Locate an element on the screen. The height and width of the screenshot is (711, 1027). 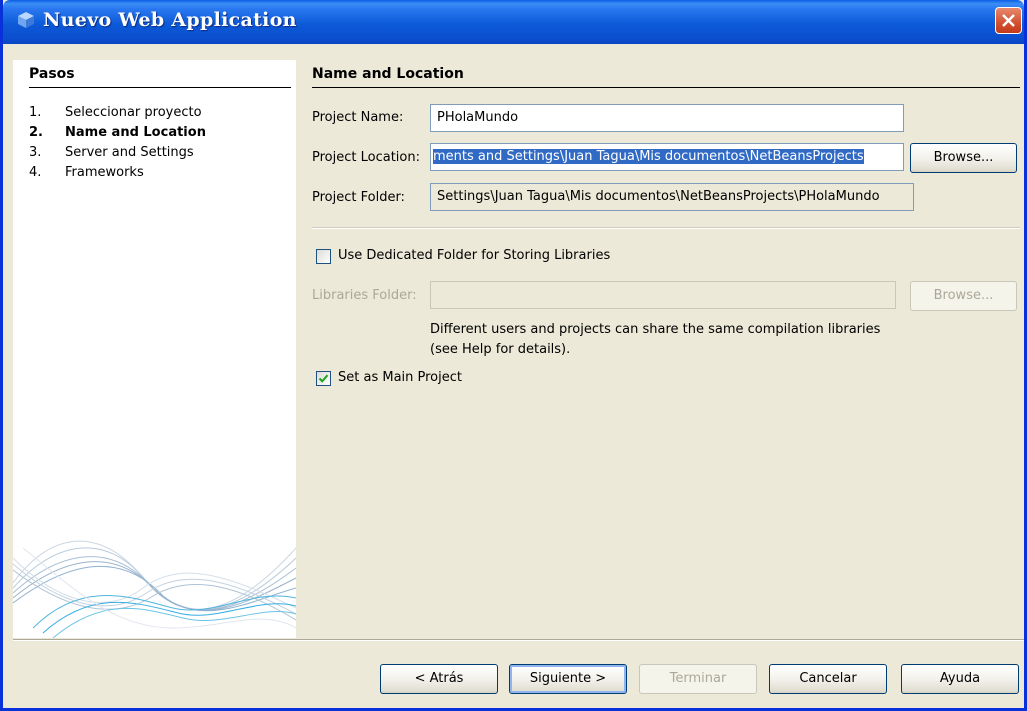
step-item: 3. Server and Settings is located at coordinates (111, 152).